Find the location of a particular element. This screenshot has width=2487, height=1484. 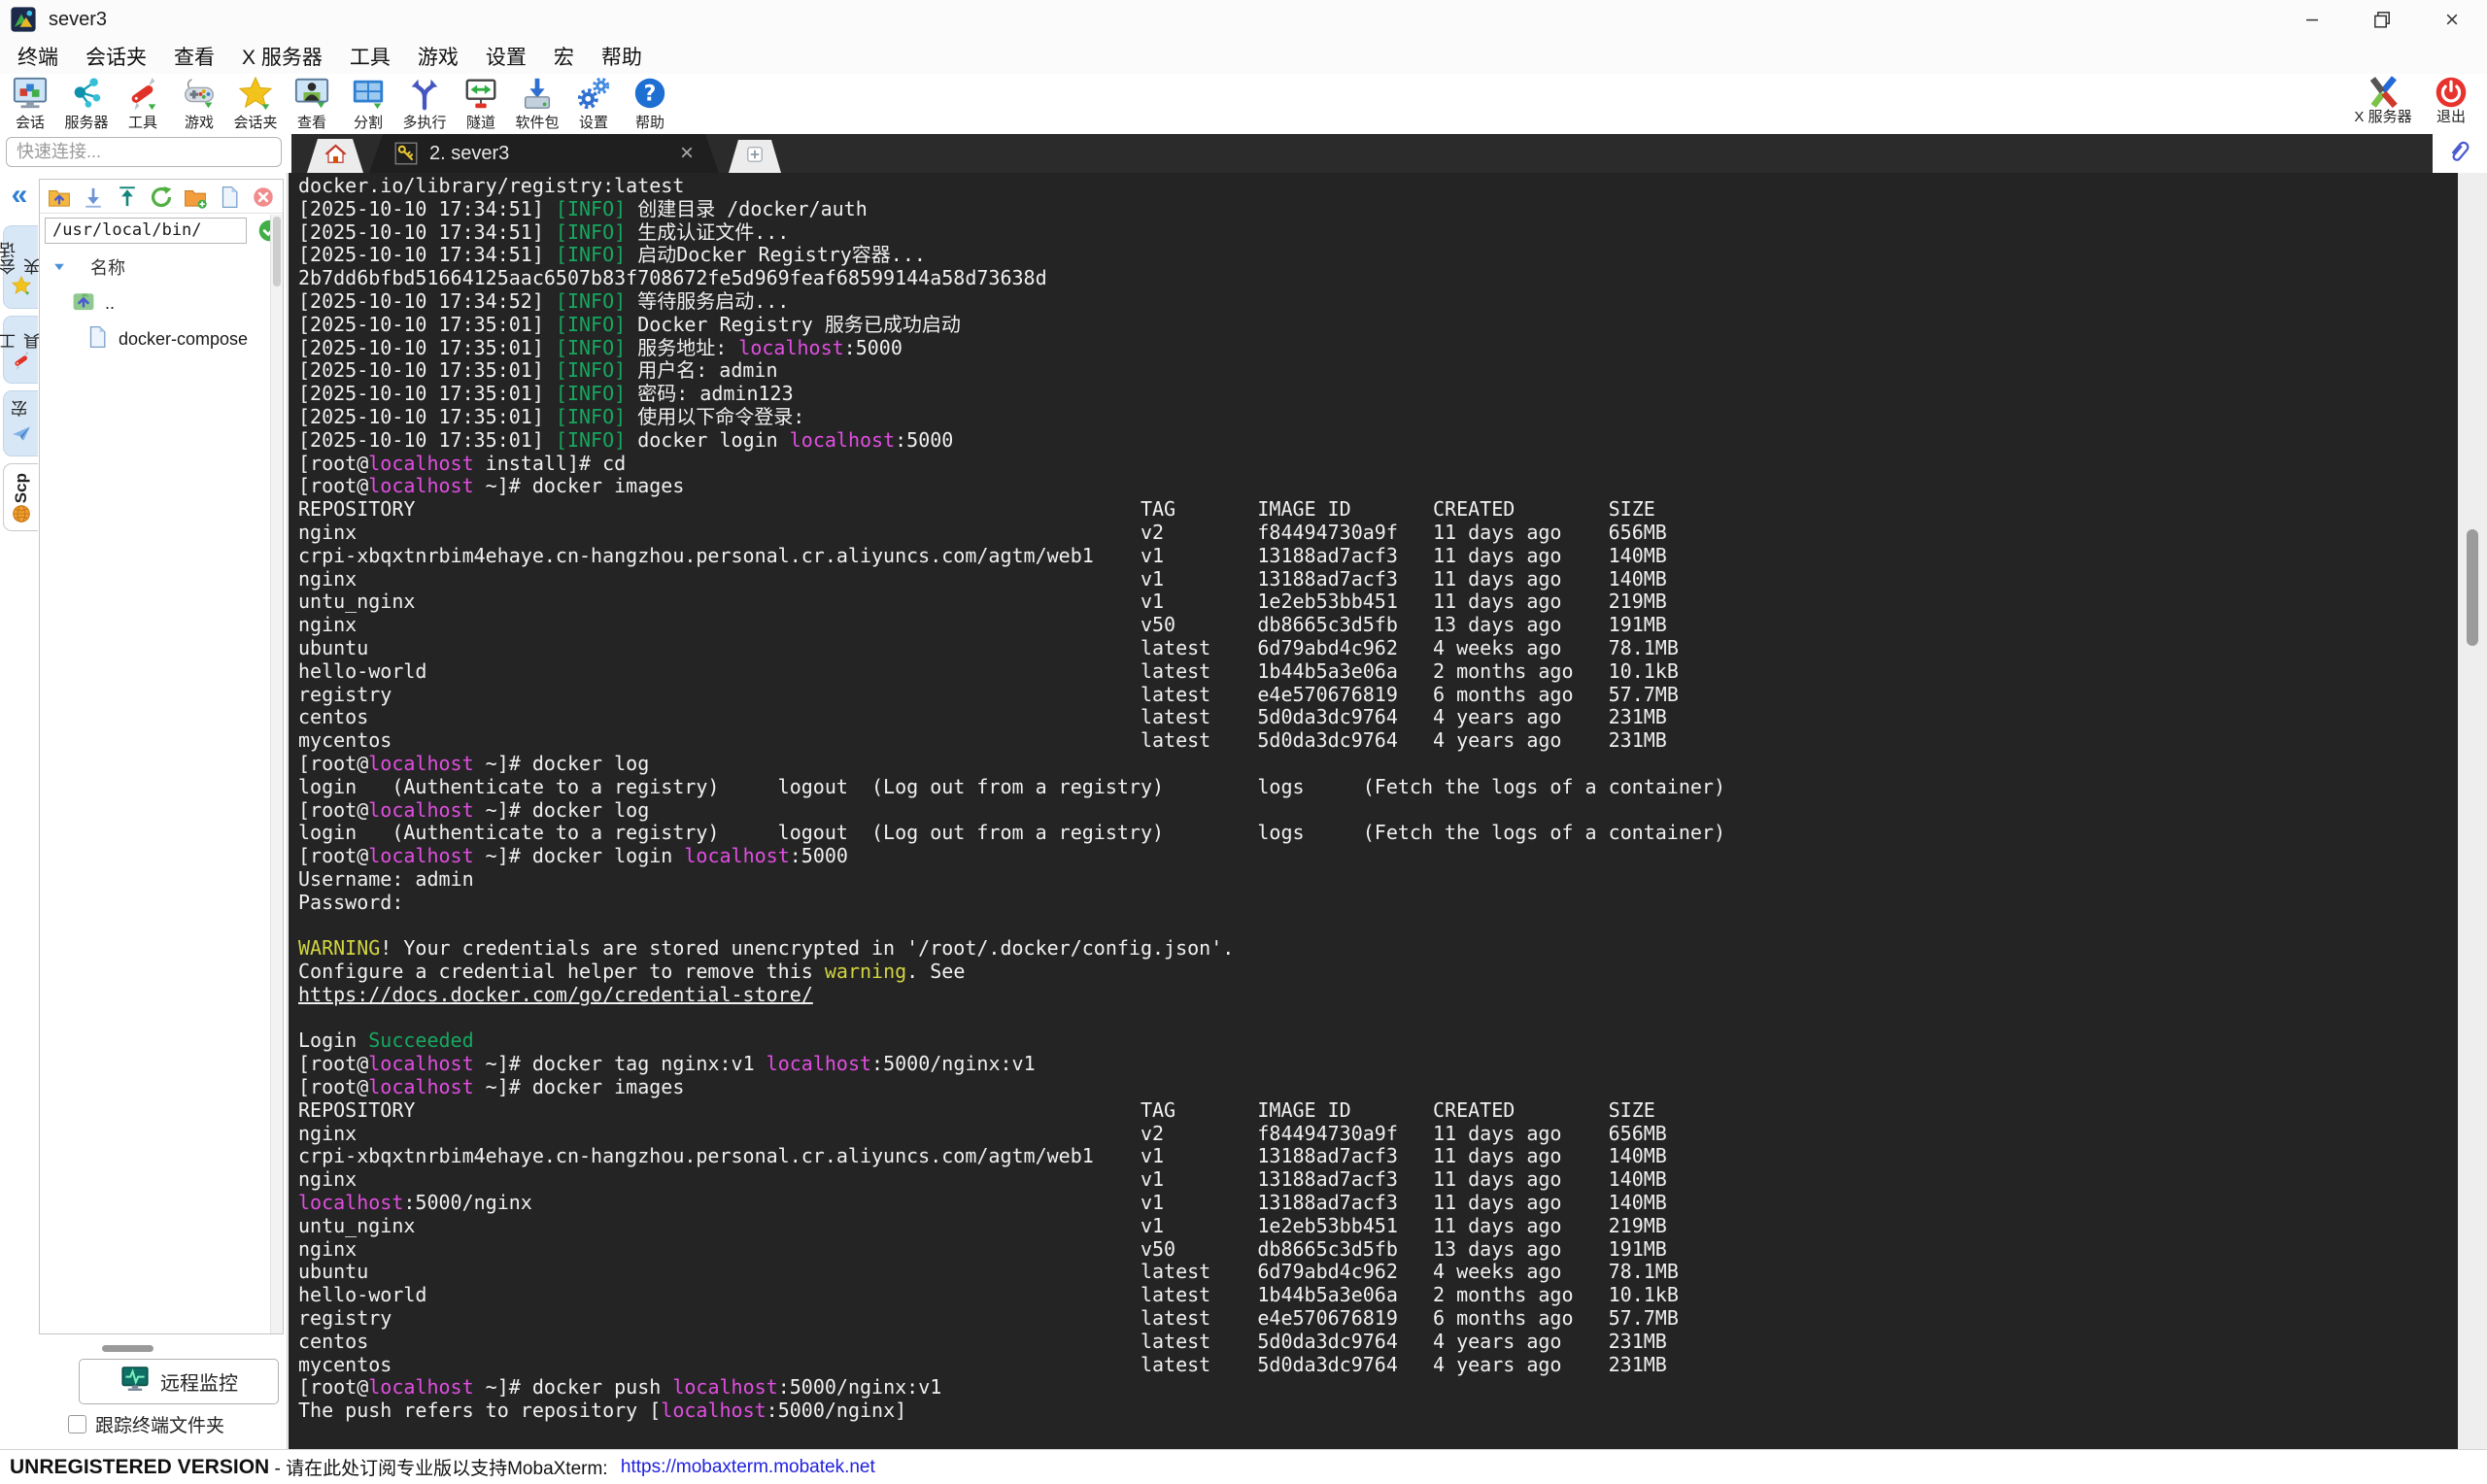

paperclip-icon is located at coordinates (2459, 154).